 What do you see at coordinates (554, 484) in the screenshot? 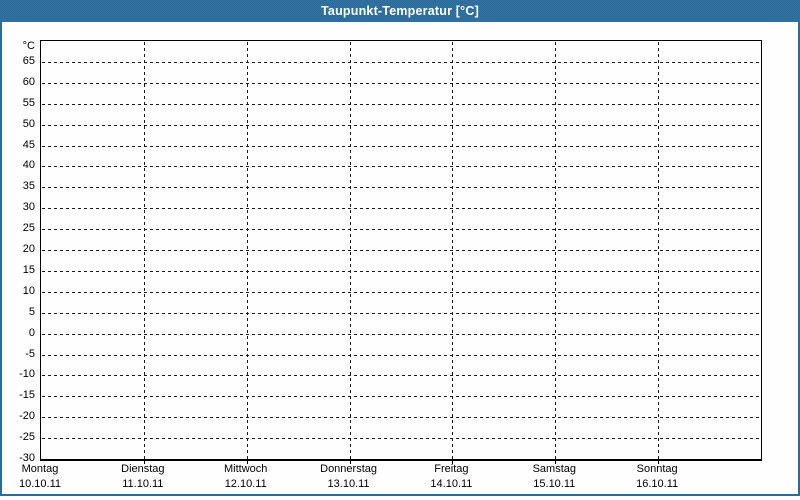
I see `day-date-label: 15.10.11` at bounding box center [554, 484].